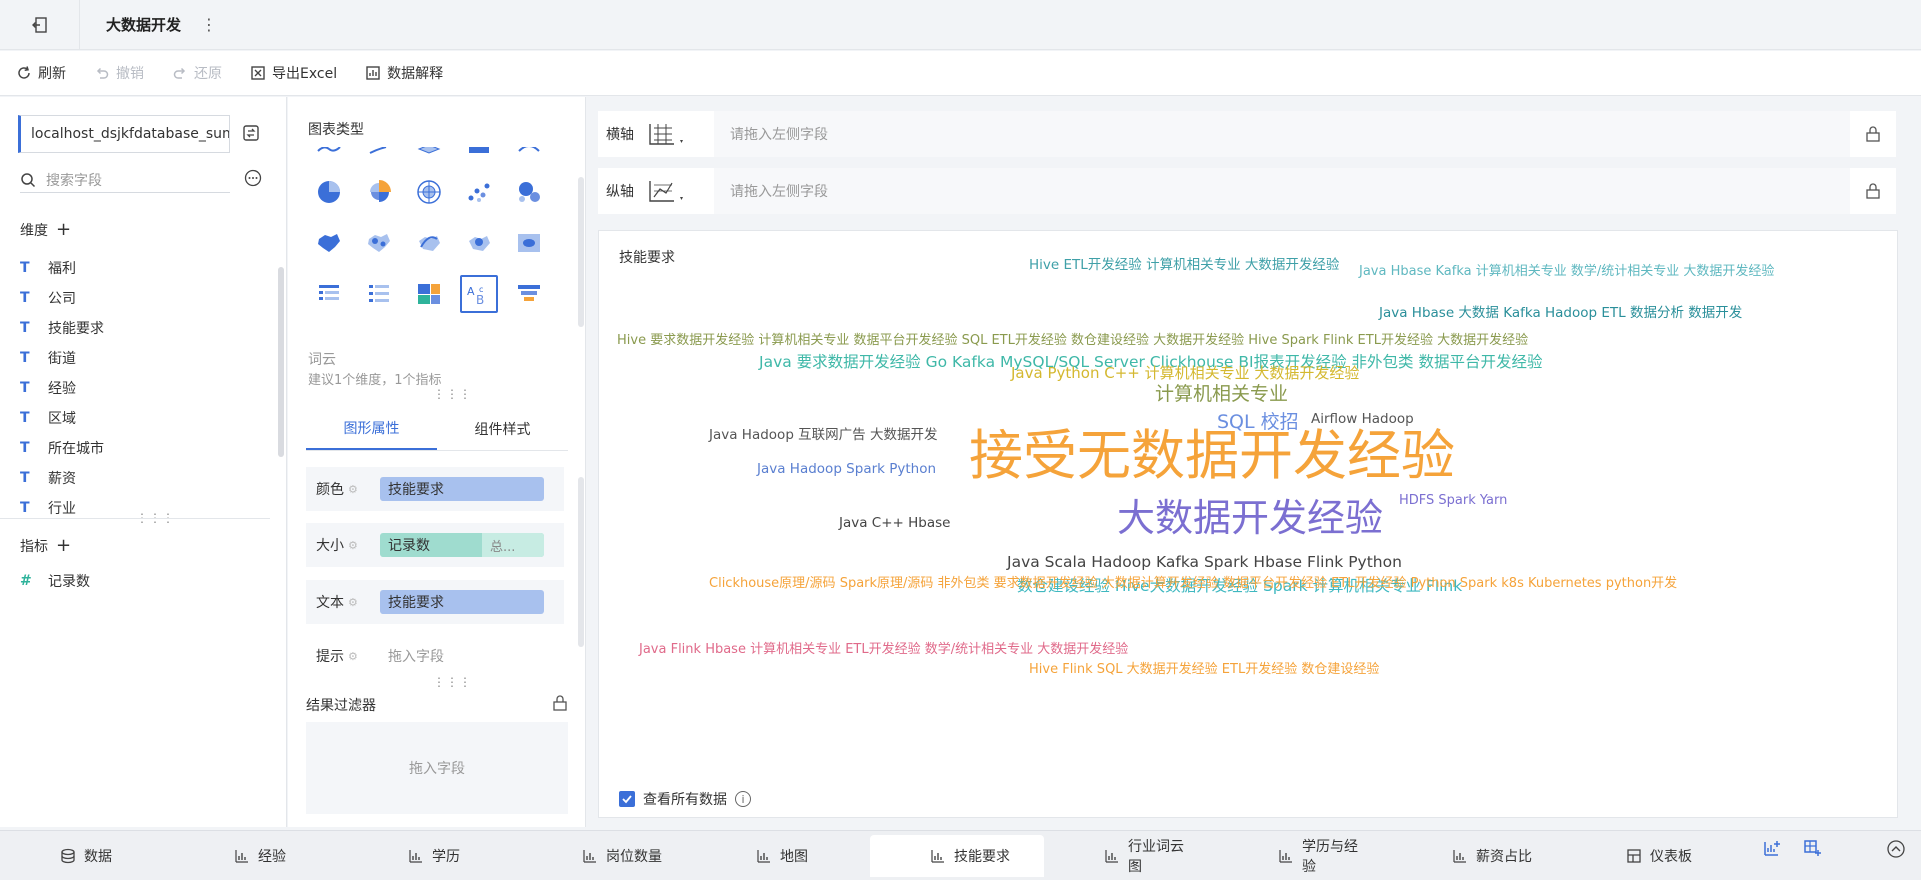 This screenshot has height=880, width=1921. I want to click on x-axis-lock-icon, so click(1873, 134).